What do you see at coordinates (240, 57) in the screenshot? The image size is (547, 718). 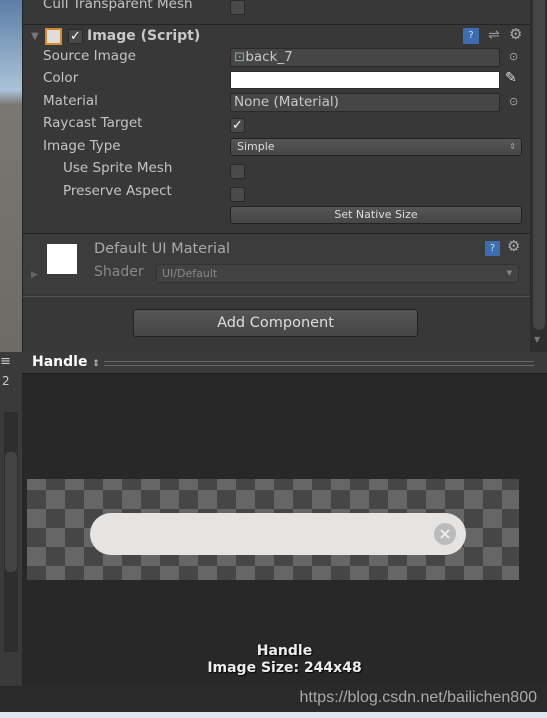 I see `sprite-icon: ⊡` at bounding box center [240, 57].